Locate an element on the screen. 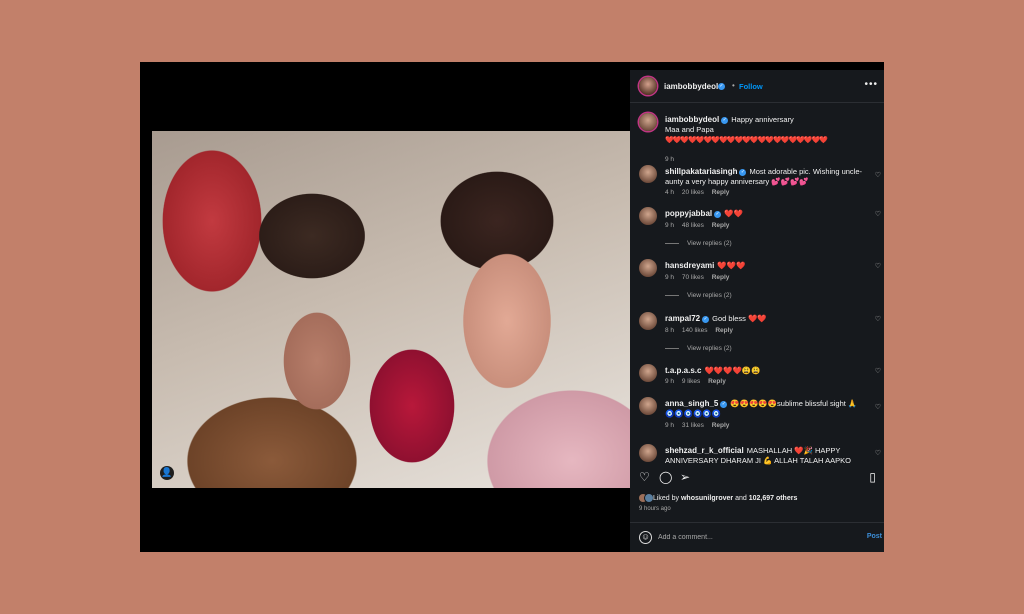  likes-middle: and is located at coordinates (741, 498).